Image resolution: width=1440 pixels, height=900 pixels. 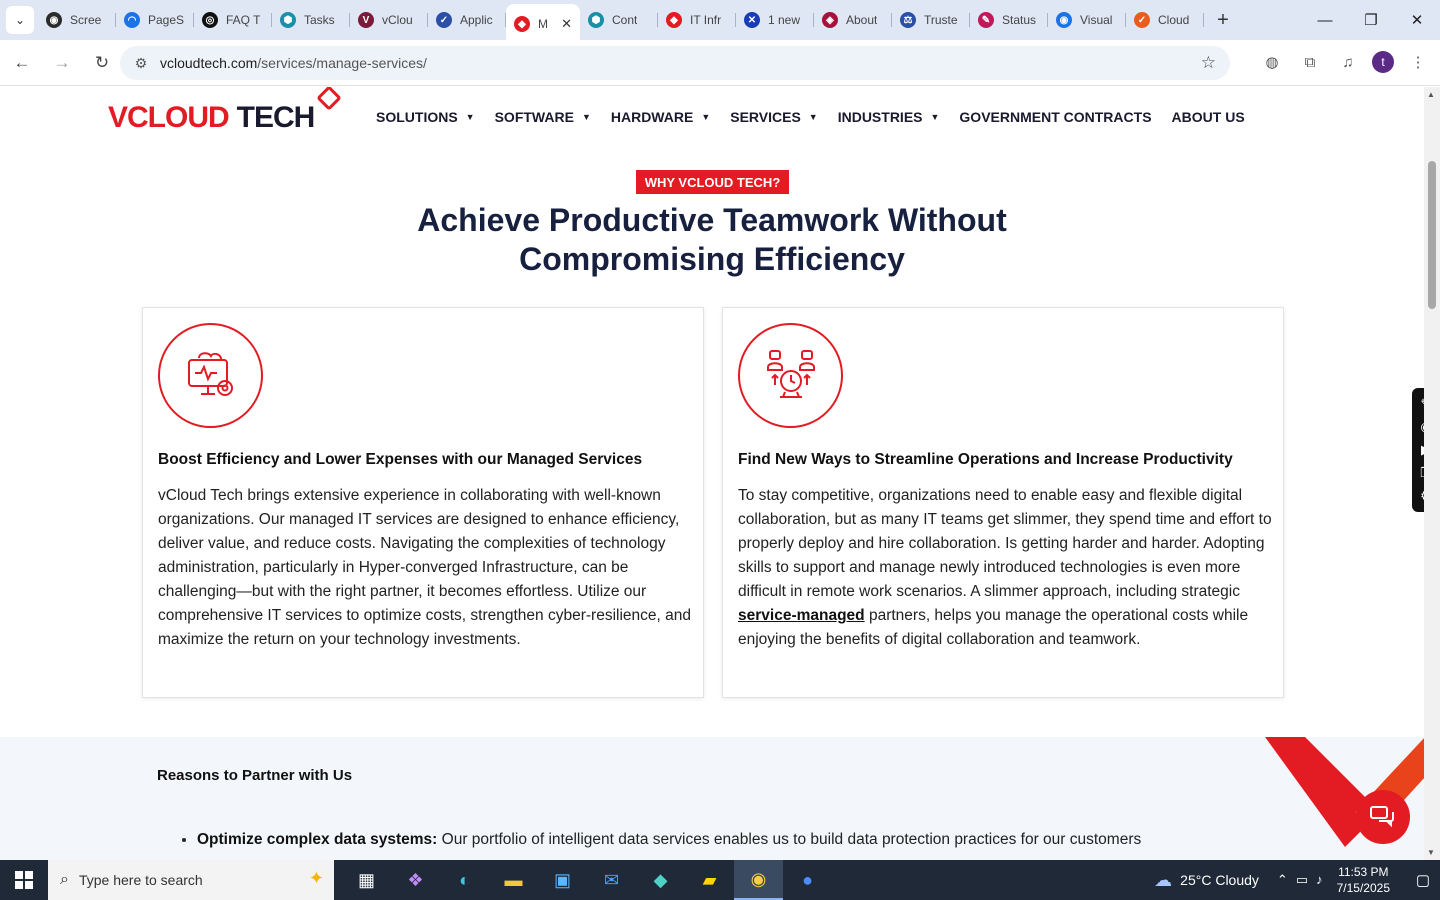 What do you see at coordinates (1417, 20) in the screenshot?
I see `close-window-icon: ✕` at bounding box center [1417, 20].